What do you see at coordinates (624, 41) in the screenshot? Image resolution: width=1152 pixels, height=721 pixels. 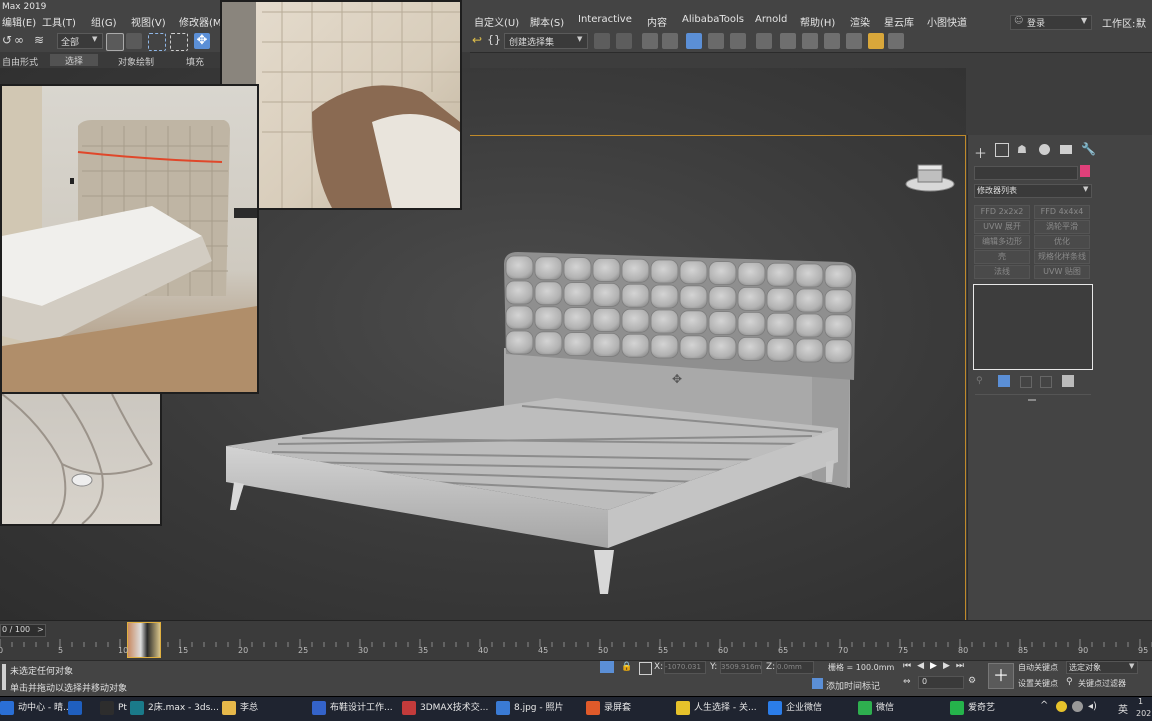 I see `align-icon` at bounding box center [624, 41].